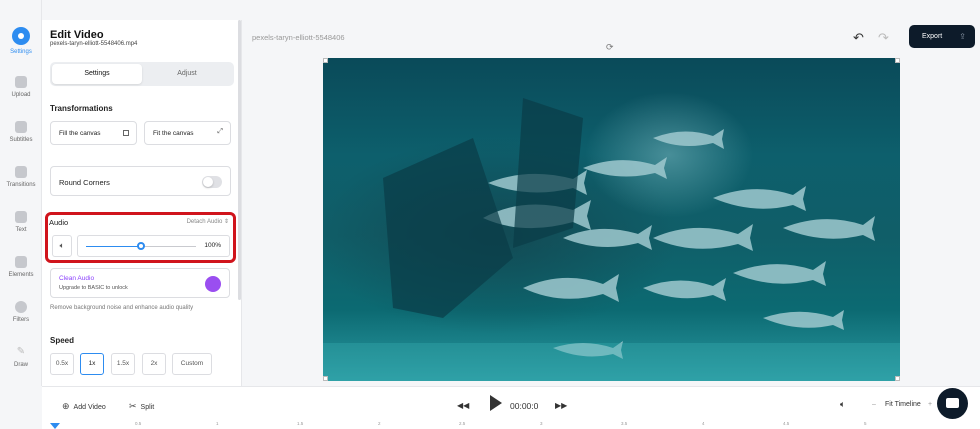 The image size is (980, 429). Describe the element at coordinates (123, 364) in the screenshot. I see `speed-option: 1.5x` at that location.